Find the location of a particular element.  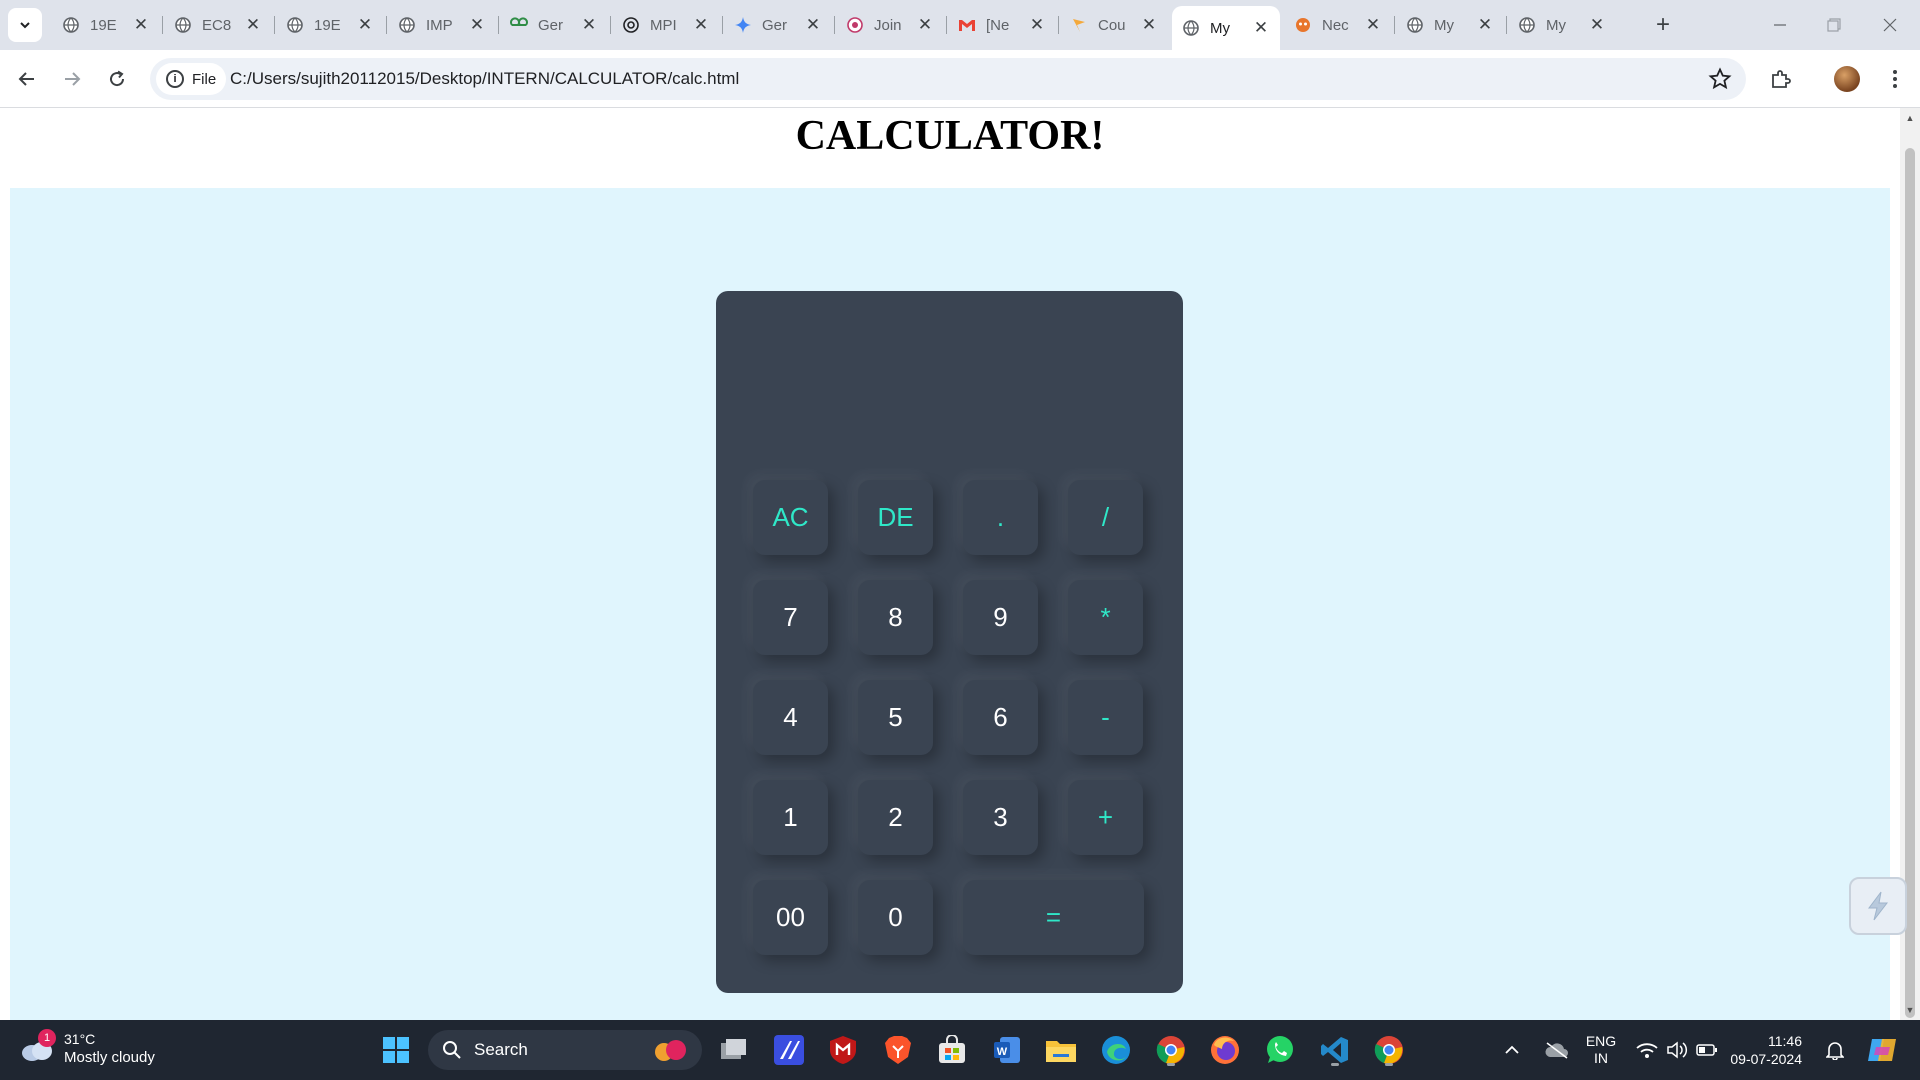

profile-avatar is located at coordinates (1847, 79).